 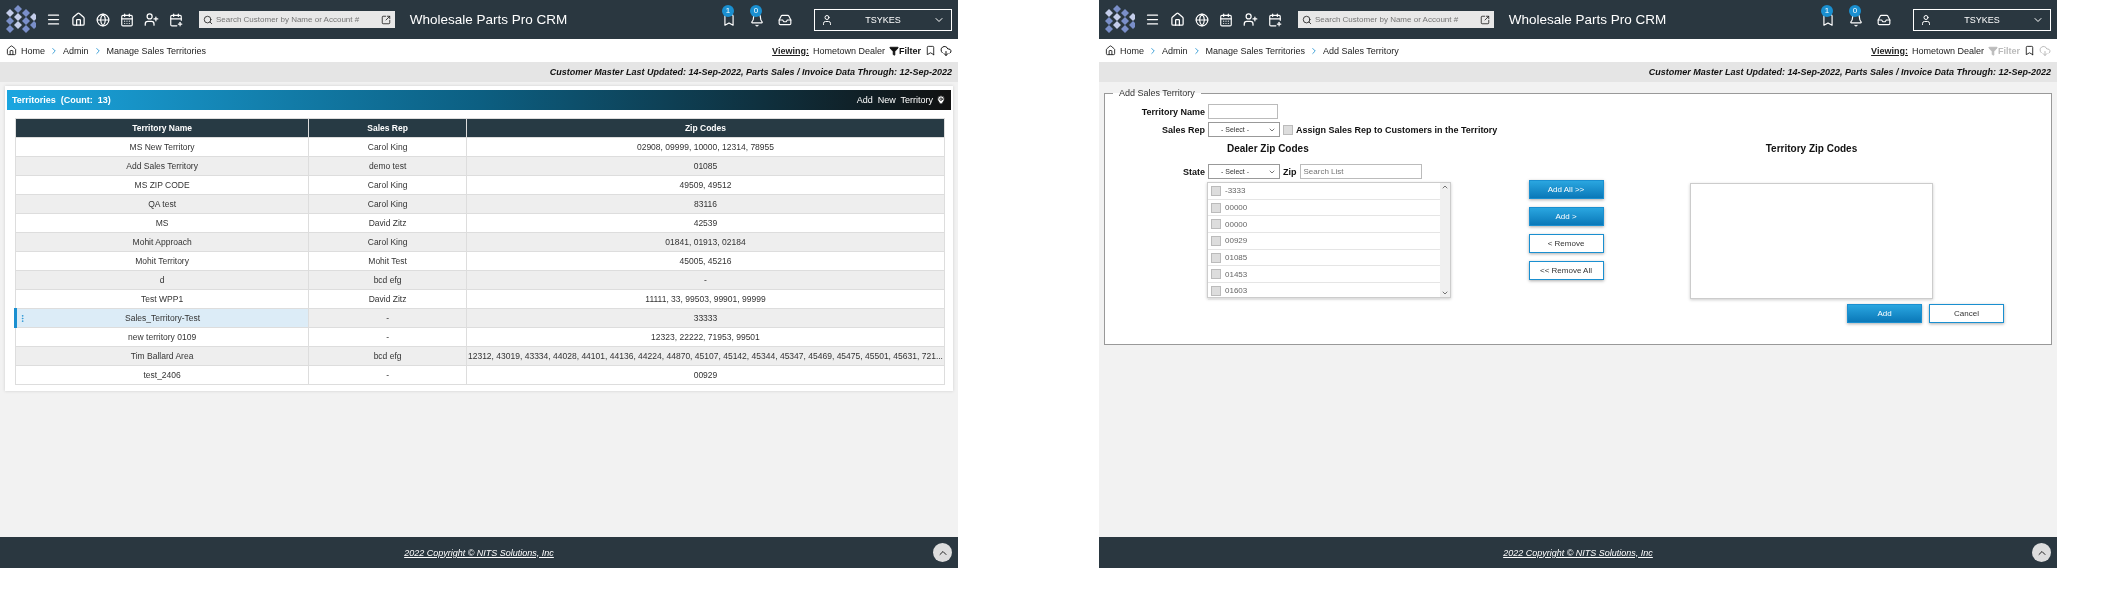 I want to click on column-header: Sales Rep, so click(x=387, y=128).